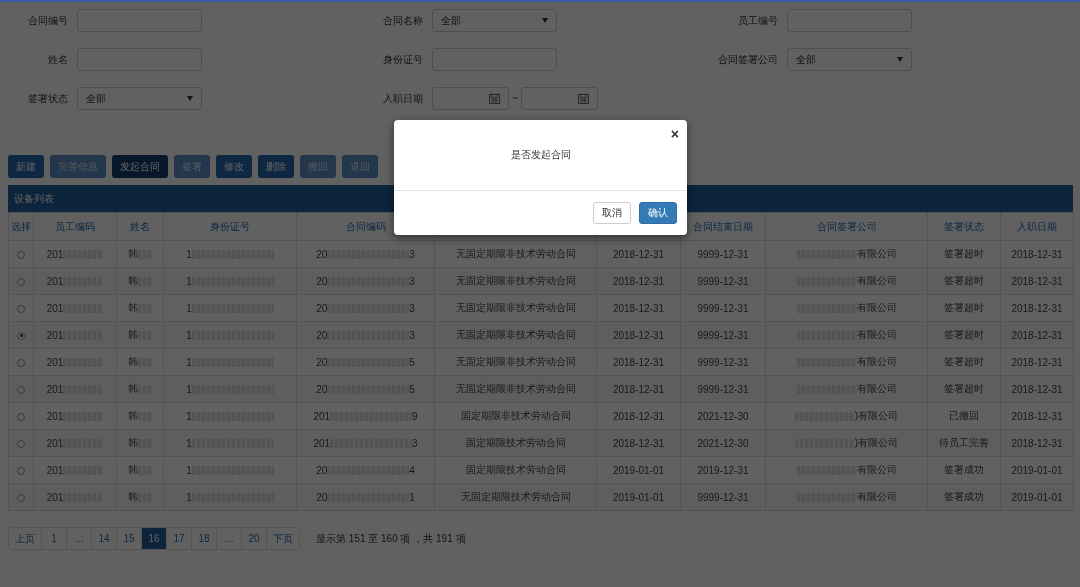 This screenshot has height=587, width=1080. I want to click on toolbar-button: 新建, so click(26, 166).